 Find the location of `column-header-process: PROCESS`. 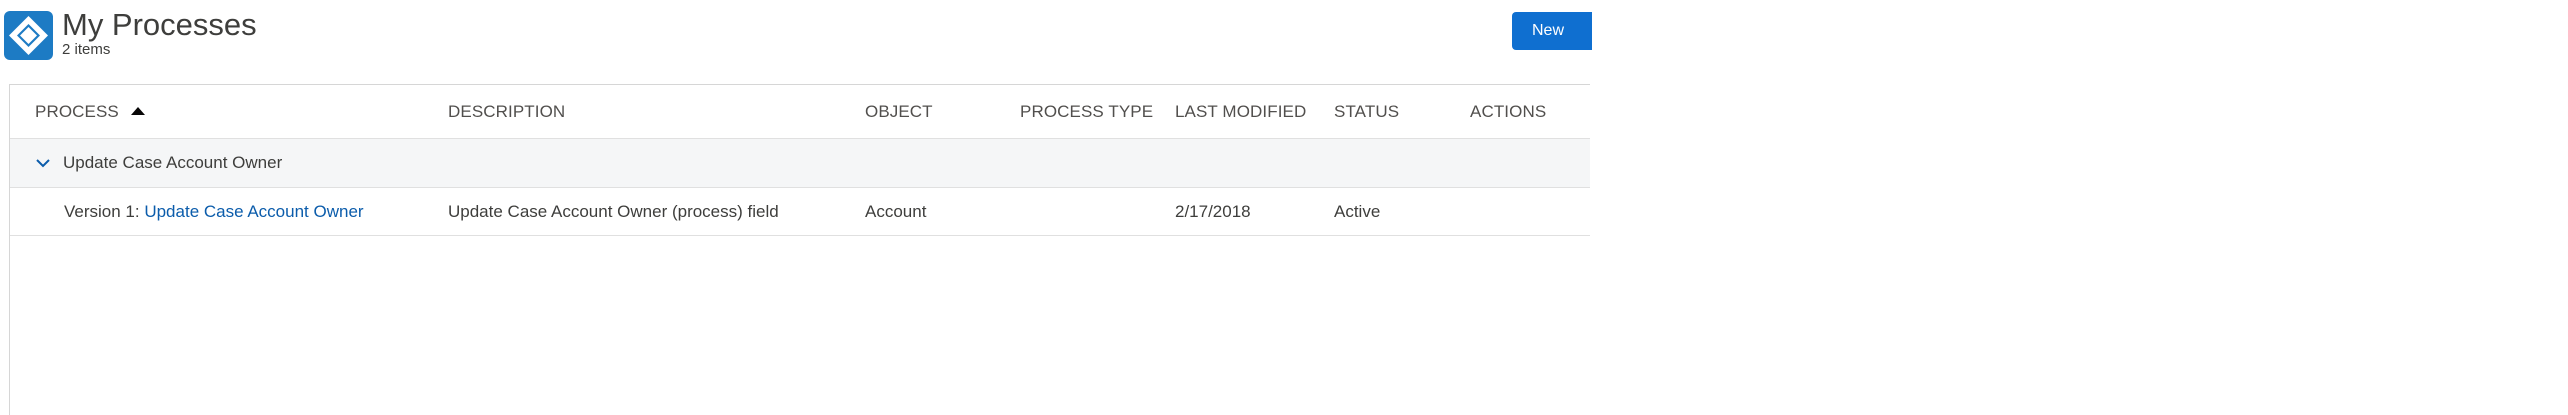

column-header-process: PROCESS is located at coordinates (90, 111).